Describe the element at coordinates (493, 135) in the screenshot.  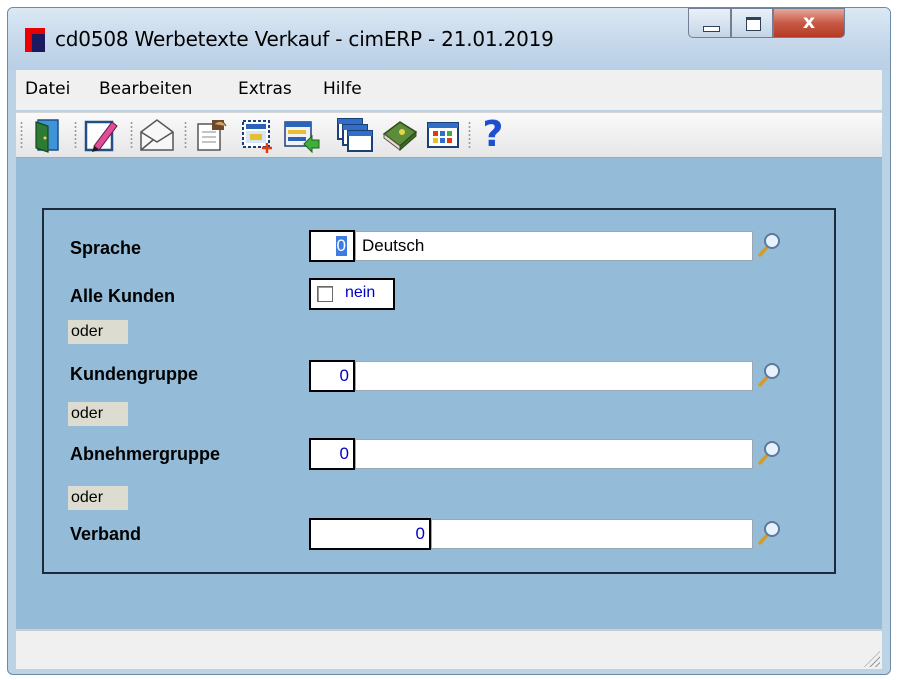
I see `help-icon: ?` at that location.